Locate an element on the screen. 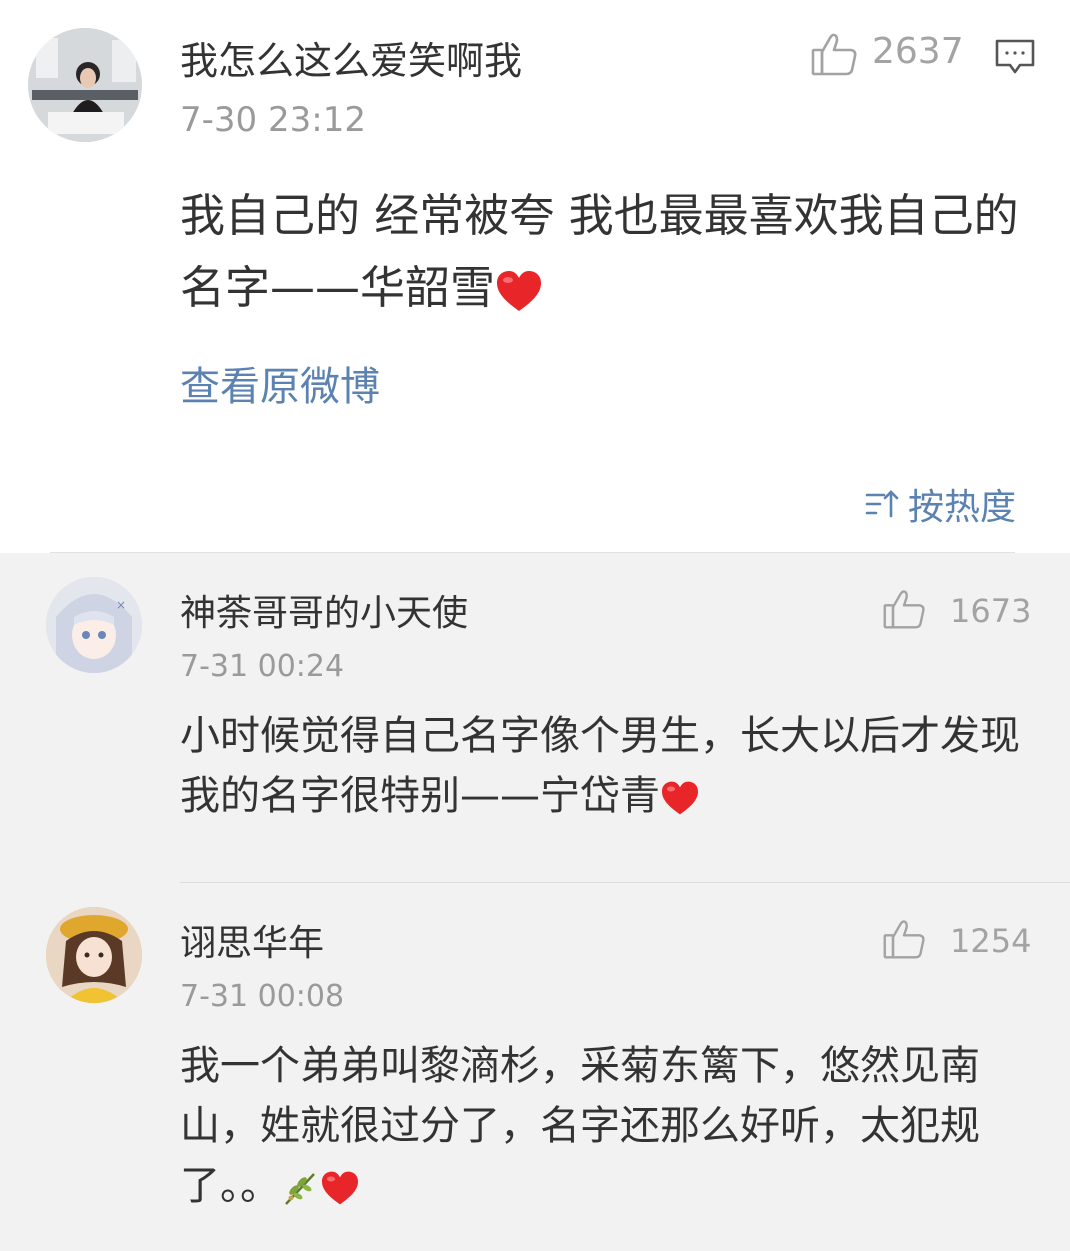 The width and height of the screenshot is (1070, 1251). view-original-link: 查看原微博 is located at coordinates (280, 383).